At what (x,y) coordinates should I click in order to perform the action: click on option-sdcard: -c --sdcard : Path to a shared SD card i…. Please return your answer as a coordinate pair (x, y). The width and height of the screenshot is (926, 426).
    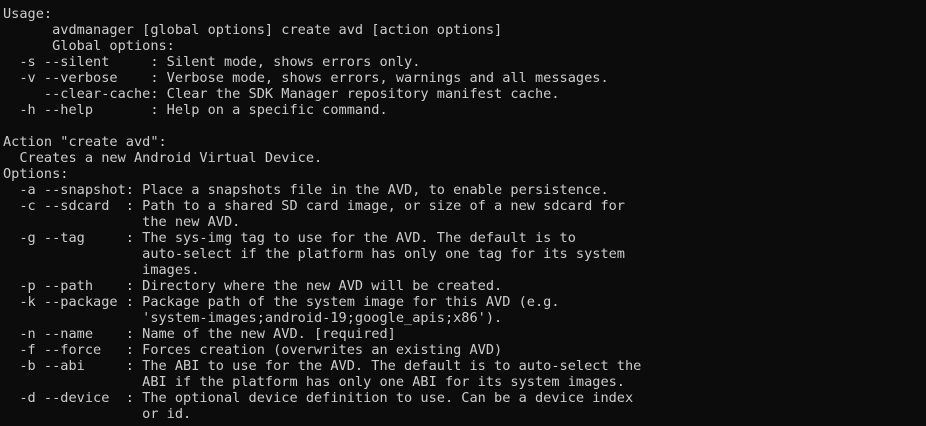
    Looking at the image, I should click on (314, 206).